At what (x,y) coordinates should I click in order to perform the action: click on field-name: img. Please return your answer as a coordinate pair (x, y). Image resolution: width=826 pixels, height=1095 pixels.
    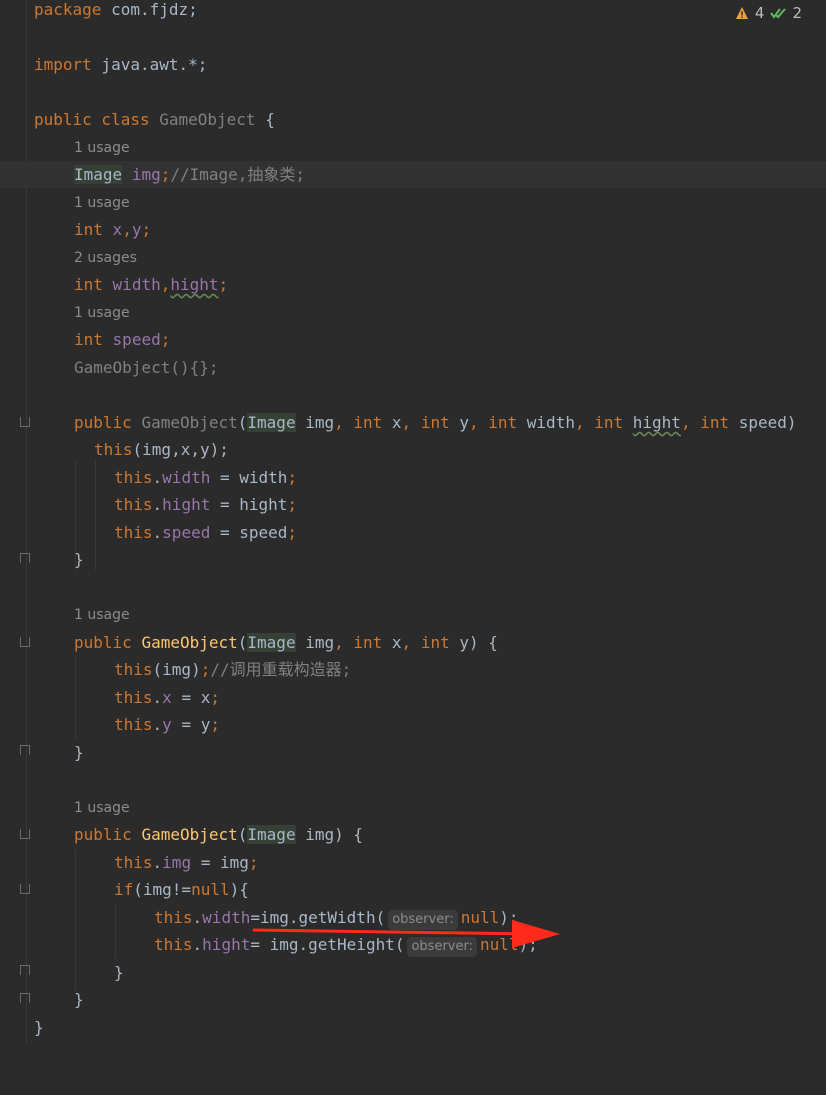
    Looking at the image, I should click on (177, 862).